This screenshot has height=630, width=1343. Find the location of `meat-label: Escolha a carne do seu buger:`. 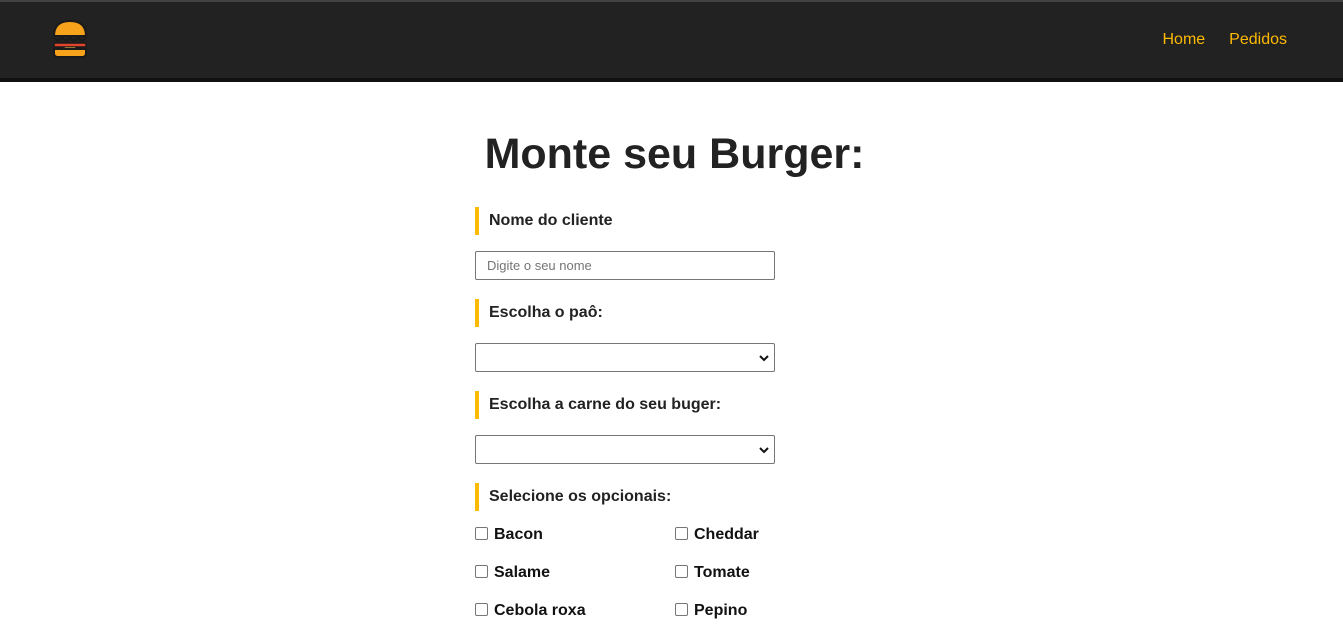

meat-label: Escolha a carne do seu buger: is located at coordinates (598, 405).